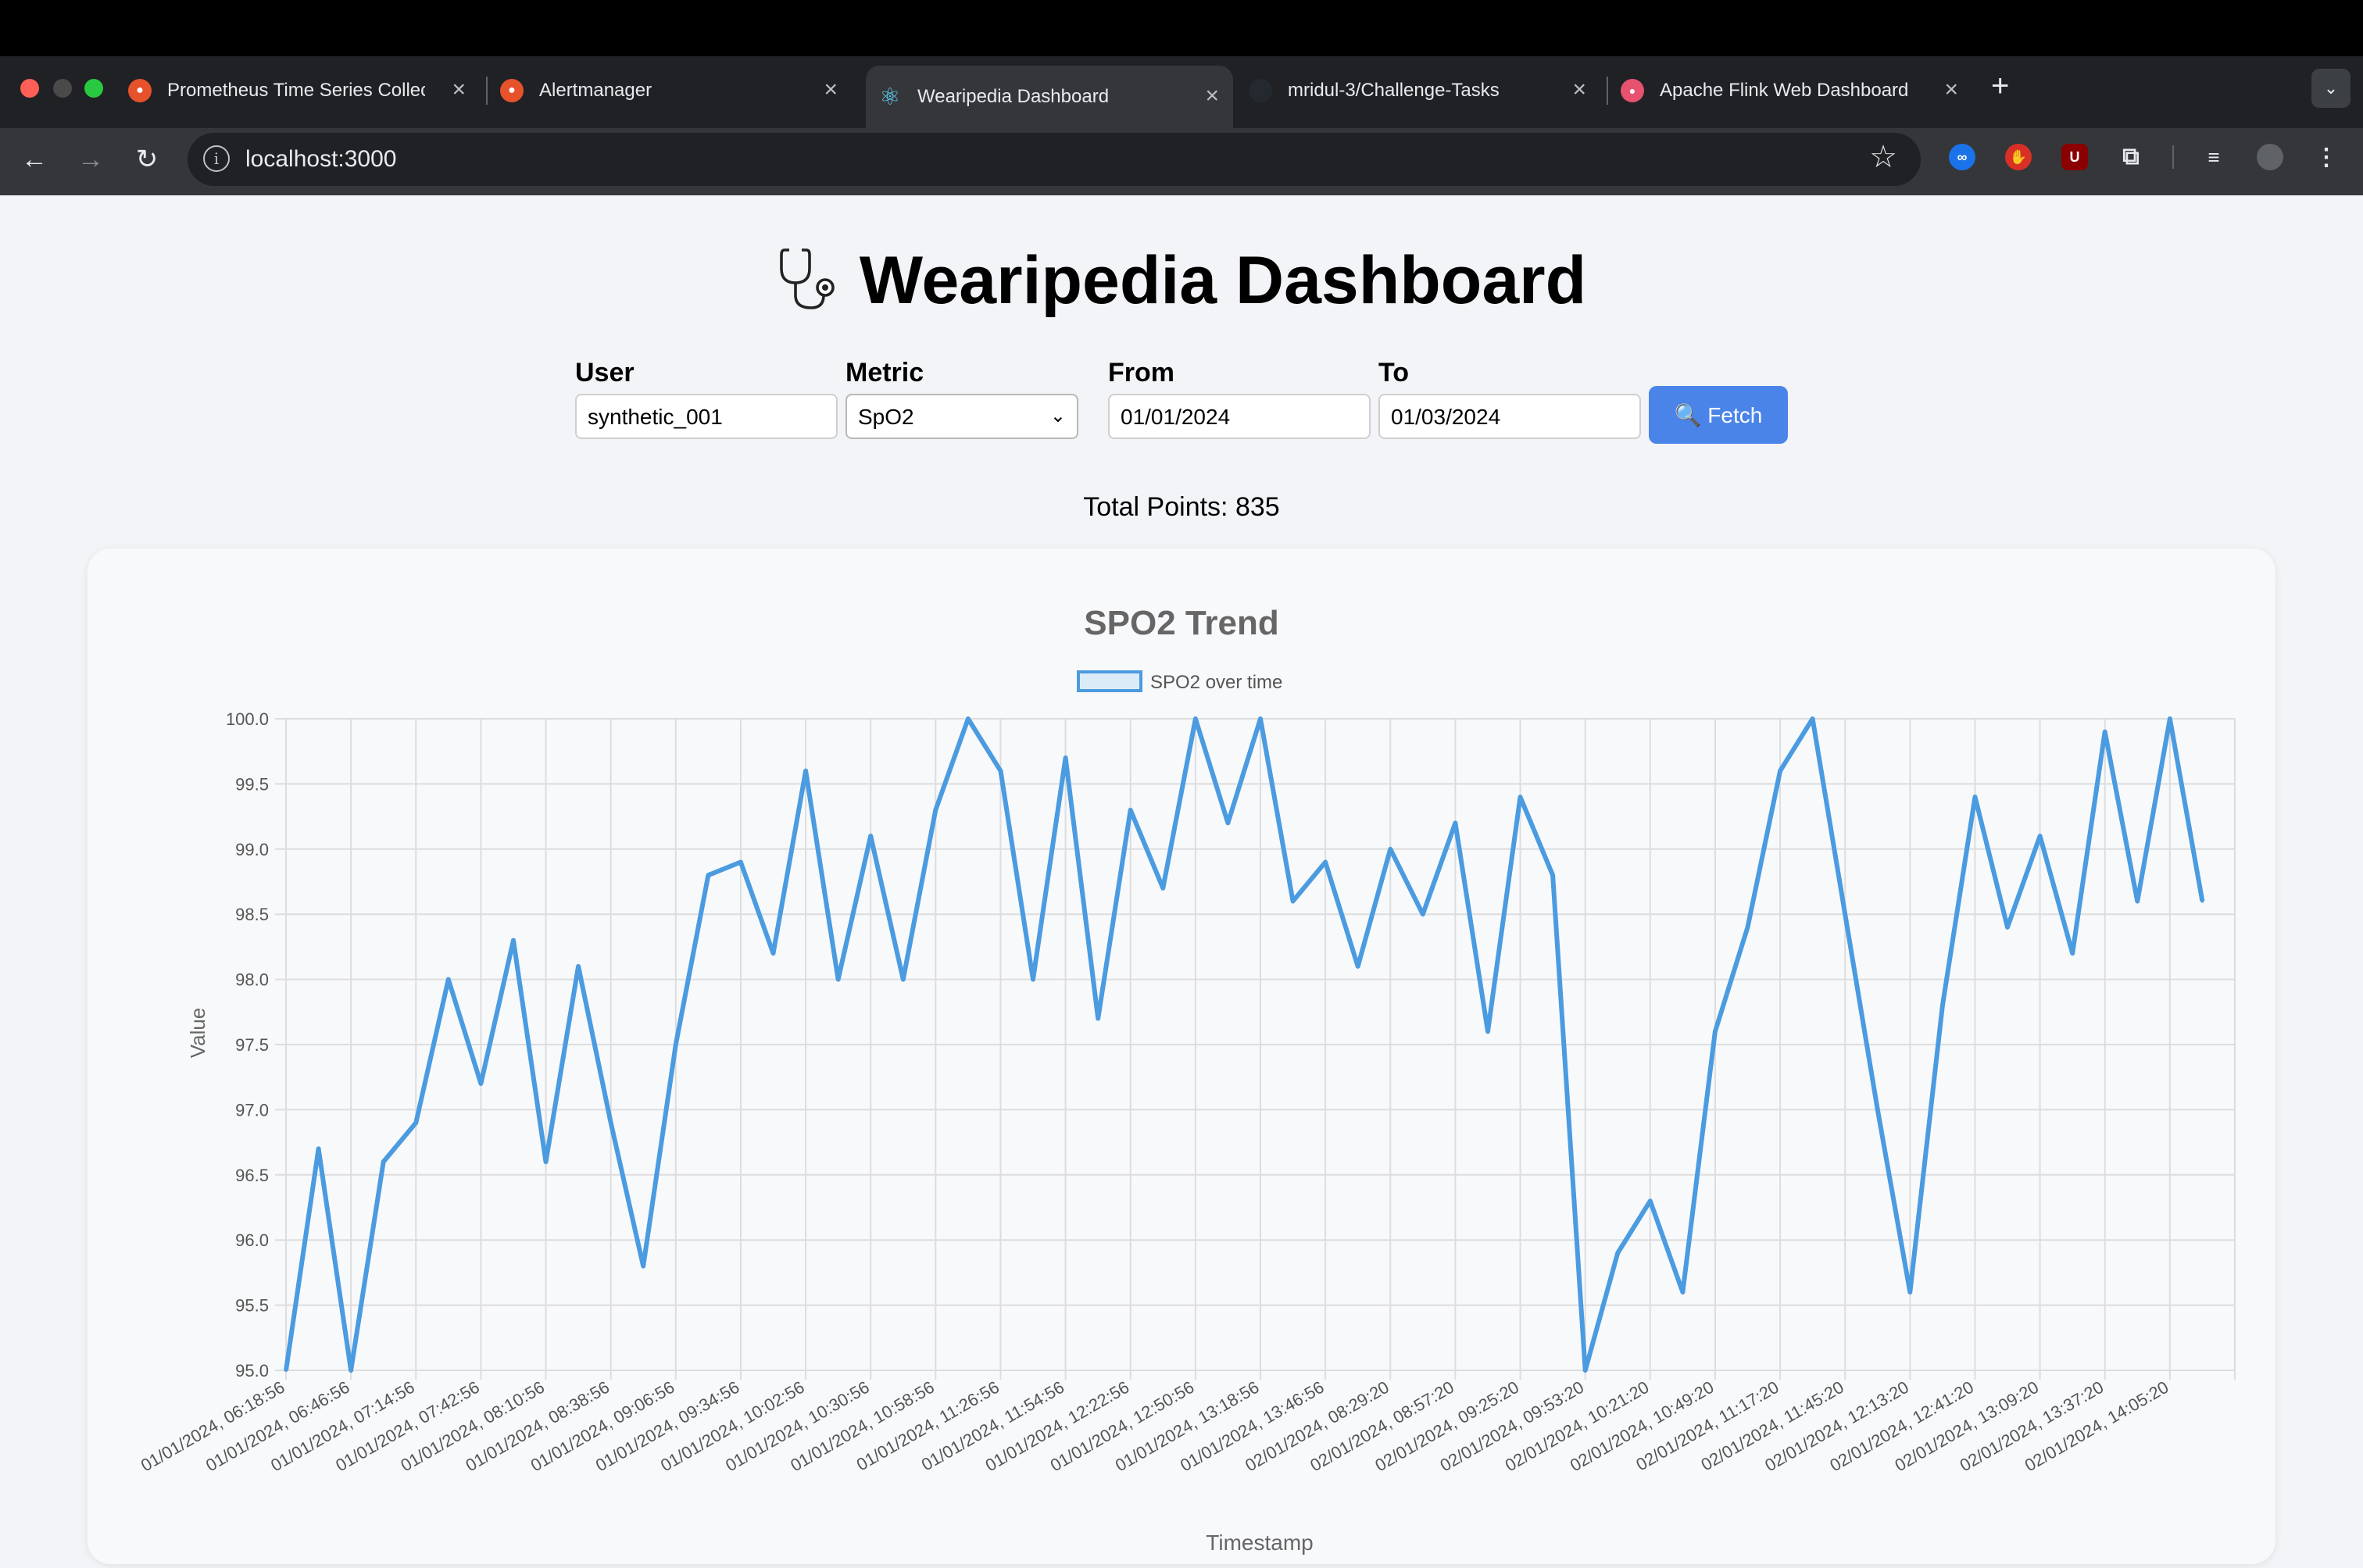 This screenshot has width=2363, height=1568. Describe the element at coordinates (1718, 415) in the screenshot. I see `fetch-button: 🔍 Fetch` at that location.